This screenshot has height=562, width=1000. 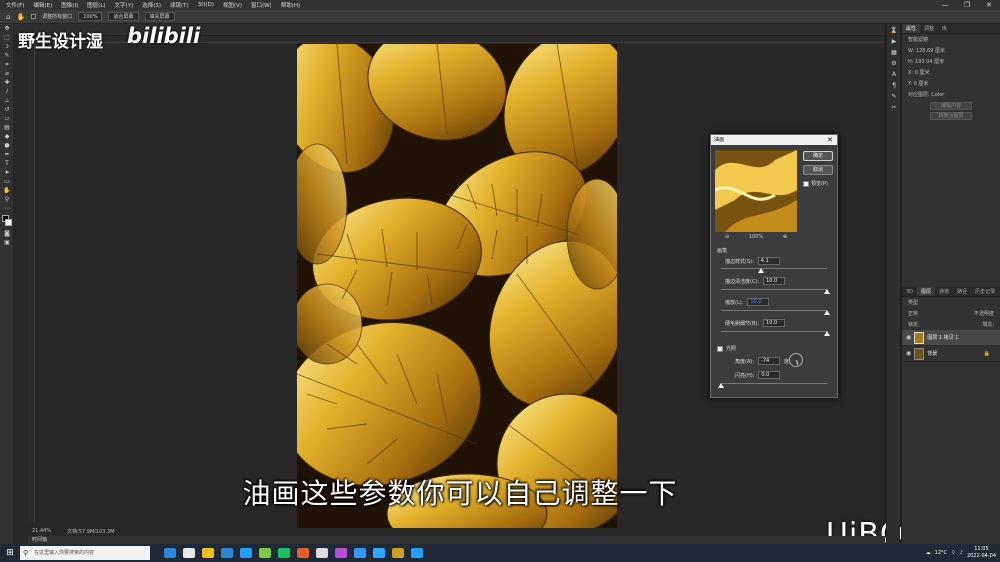 What do you see at coordinates (290, 5) in the screenshot?
I see `menu-help: 帮助(H)` at bounding box center [290, 5].